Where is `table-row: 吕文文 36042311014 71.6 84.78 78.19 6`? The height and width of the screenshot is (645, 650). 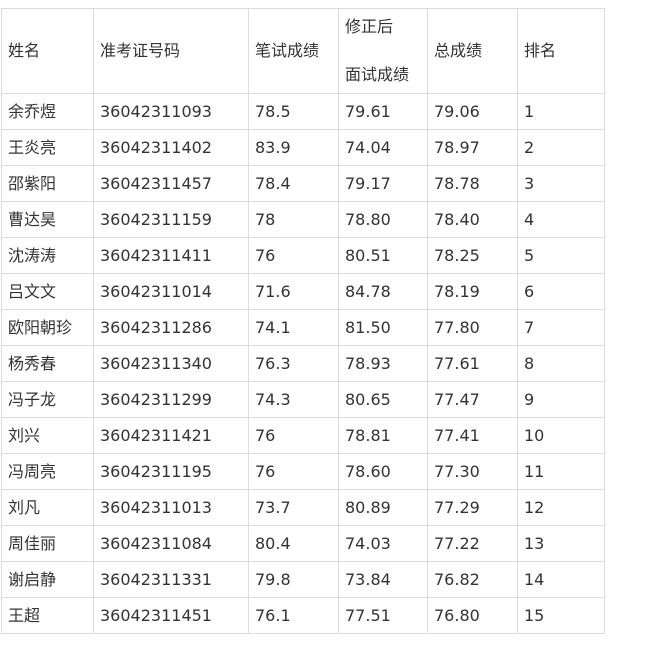
table-row: 吕文文 36042311014 71.6 84.78 78.19 6 is located at coordinates (303, 291).